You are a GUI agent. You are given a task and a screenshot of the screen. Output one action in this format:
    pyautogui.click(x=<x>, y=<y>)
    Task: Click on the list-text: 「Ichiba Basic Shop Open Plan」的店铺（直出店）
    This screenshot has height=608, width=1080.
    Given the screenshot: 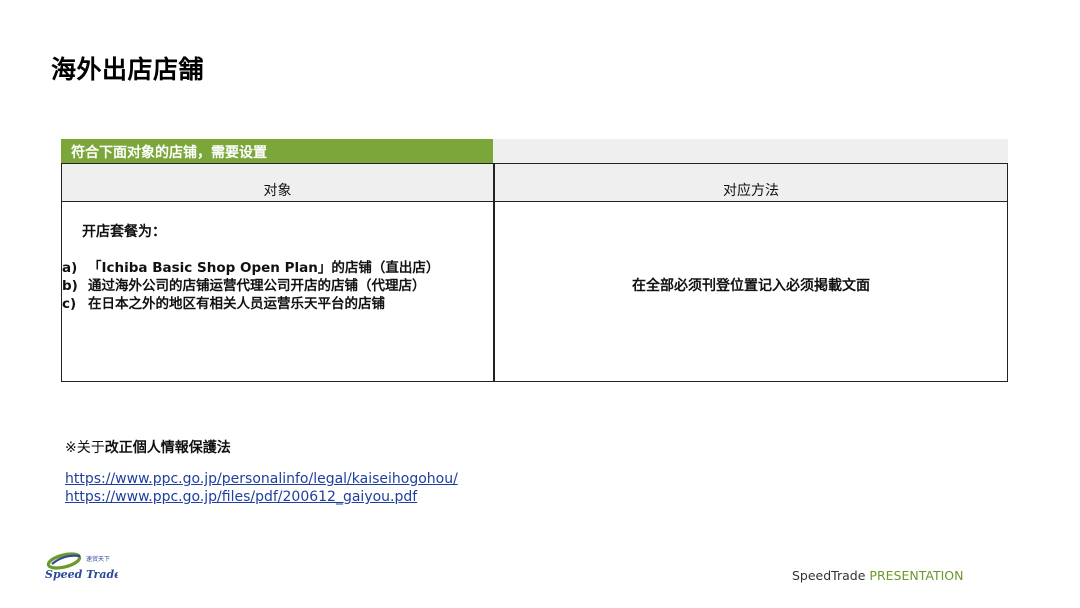 What is the action you would take?
    pyautogui.click(x=264, y=268)
    